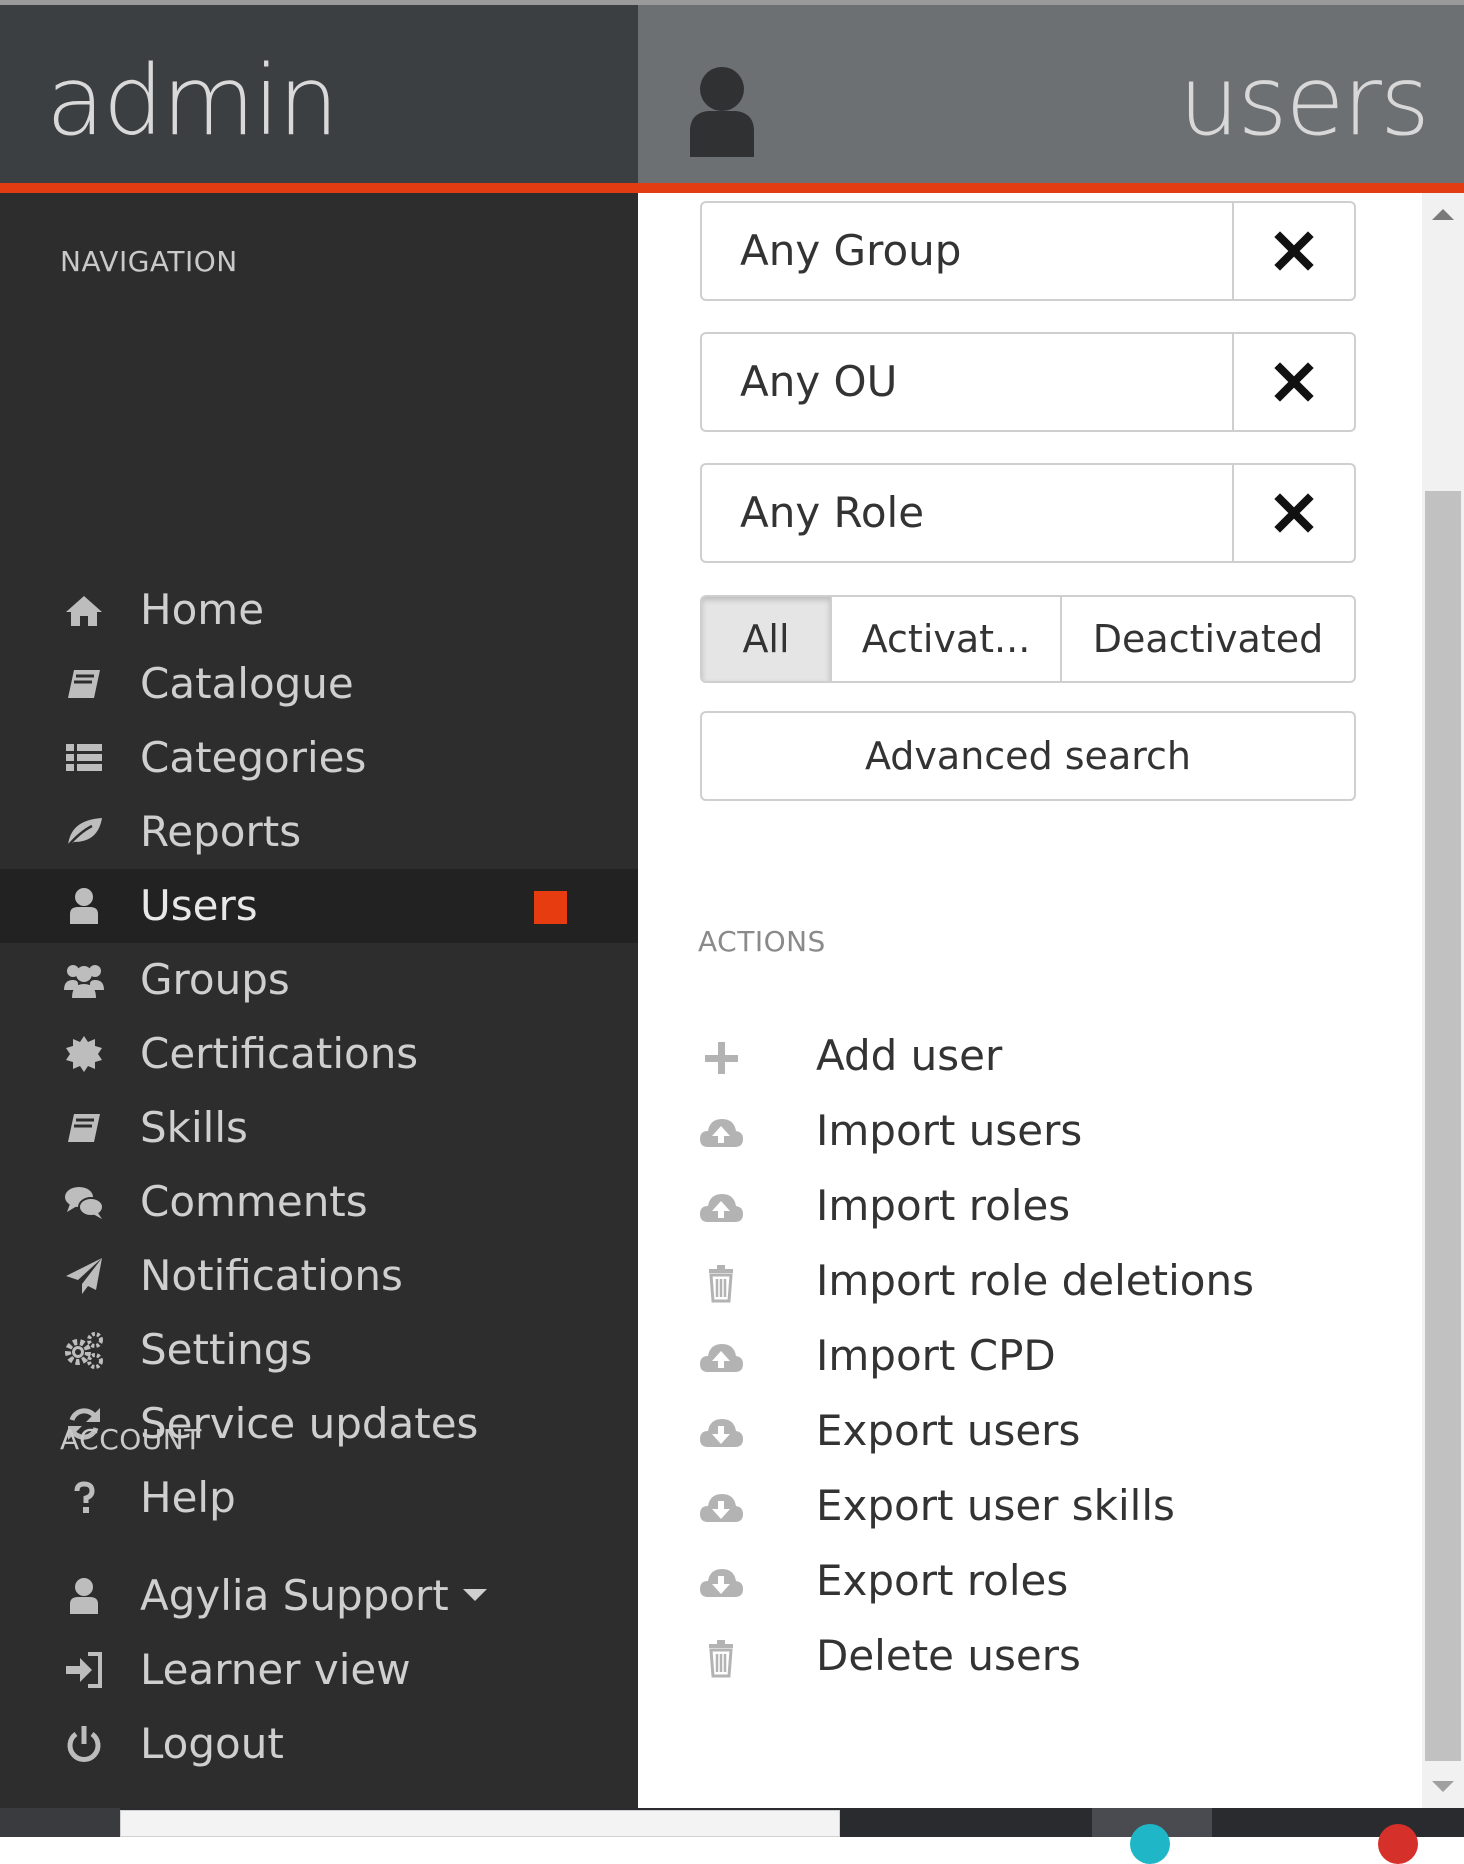 Image resolution: width=1464 pixels, height=1864 pixels. Describe the element at coordinates (253, 757) in the screenshot. I see `sidebar-item-label: Categories` at that location.